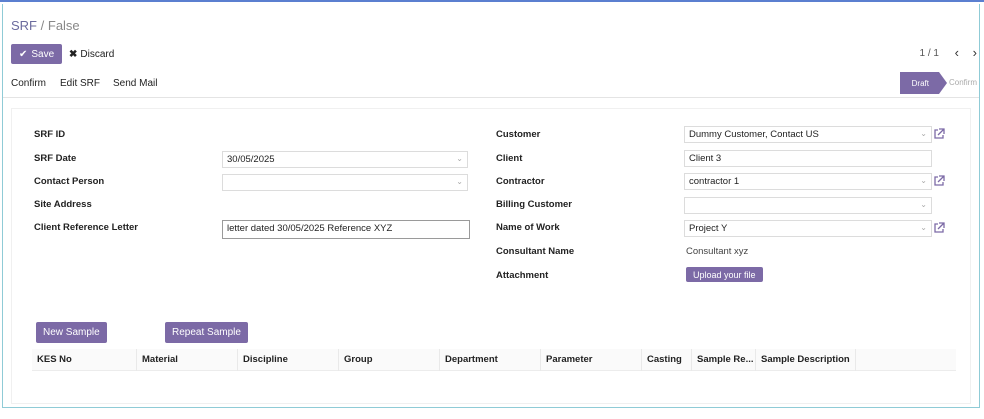  I want to click on customer-value: Dummy Customer, Contact US, so click(754, 134).